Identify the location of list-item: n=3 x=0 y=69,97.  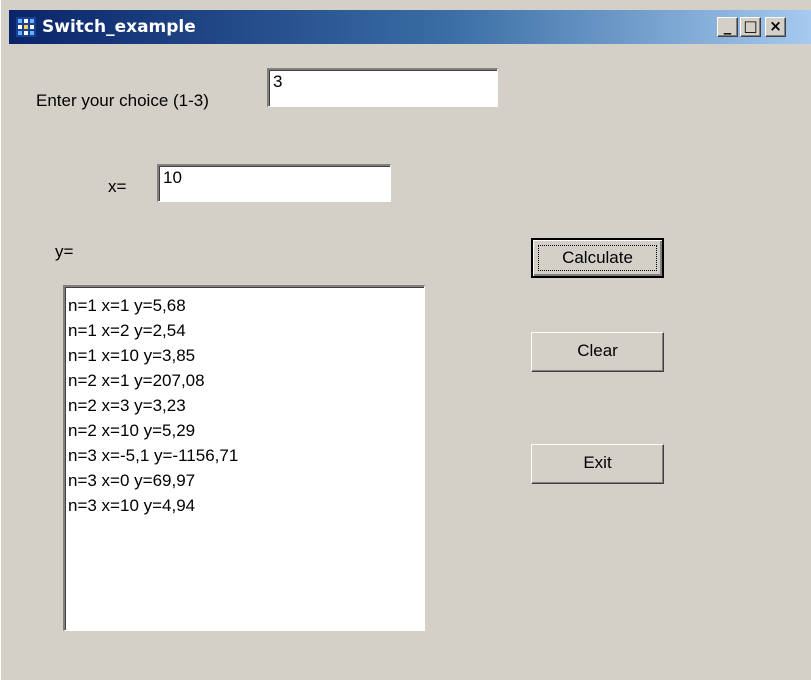
(244, 480).